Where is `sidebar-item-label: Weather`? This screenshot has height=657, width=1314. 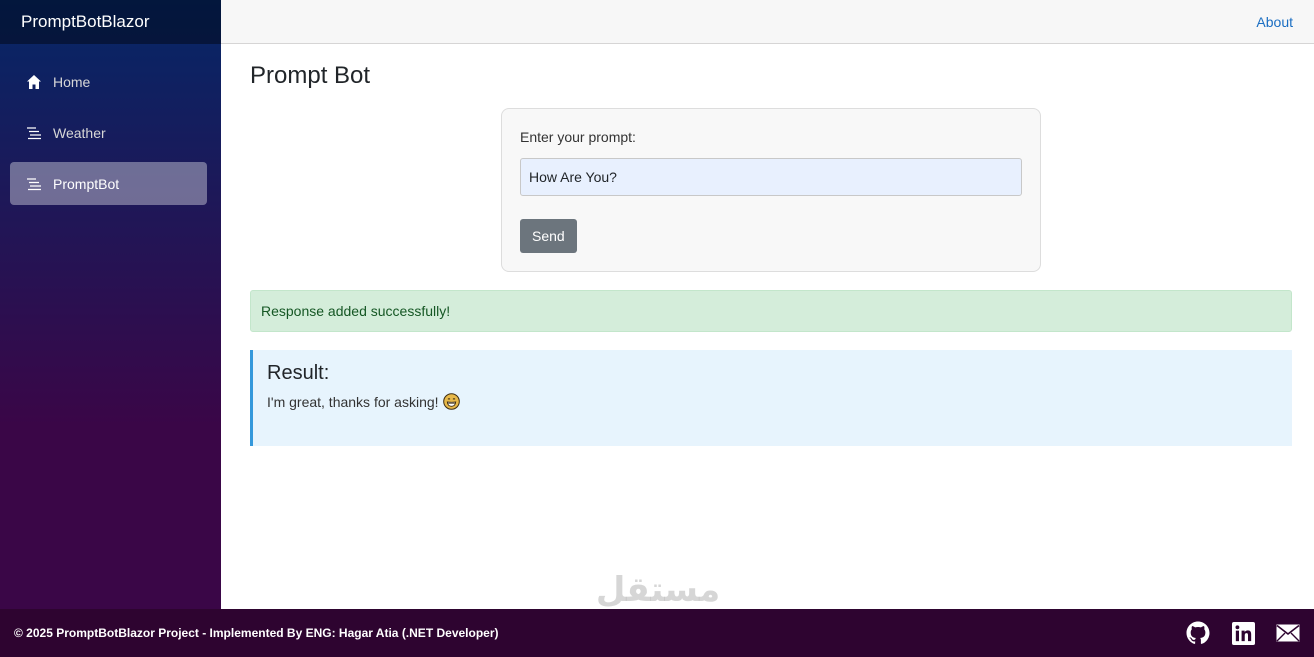 sidebar-item-label: Weather is located at coordinates (79, 132).